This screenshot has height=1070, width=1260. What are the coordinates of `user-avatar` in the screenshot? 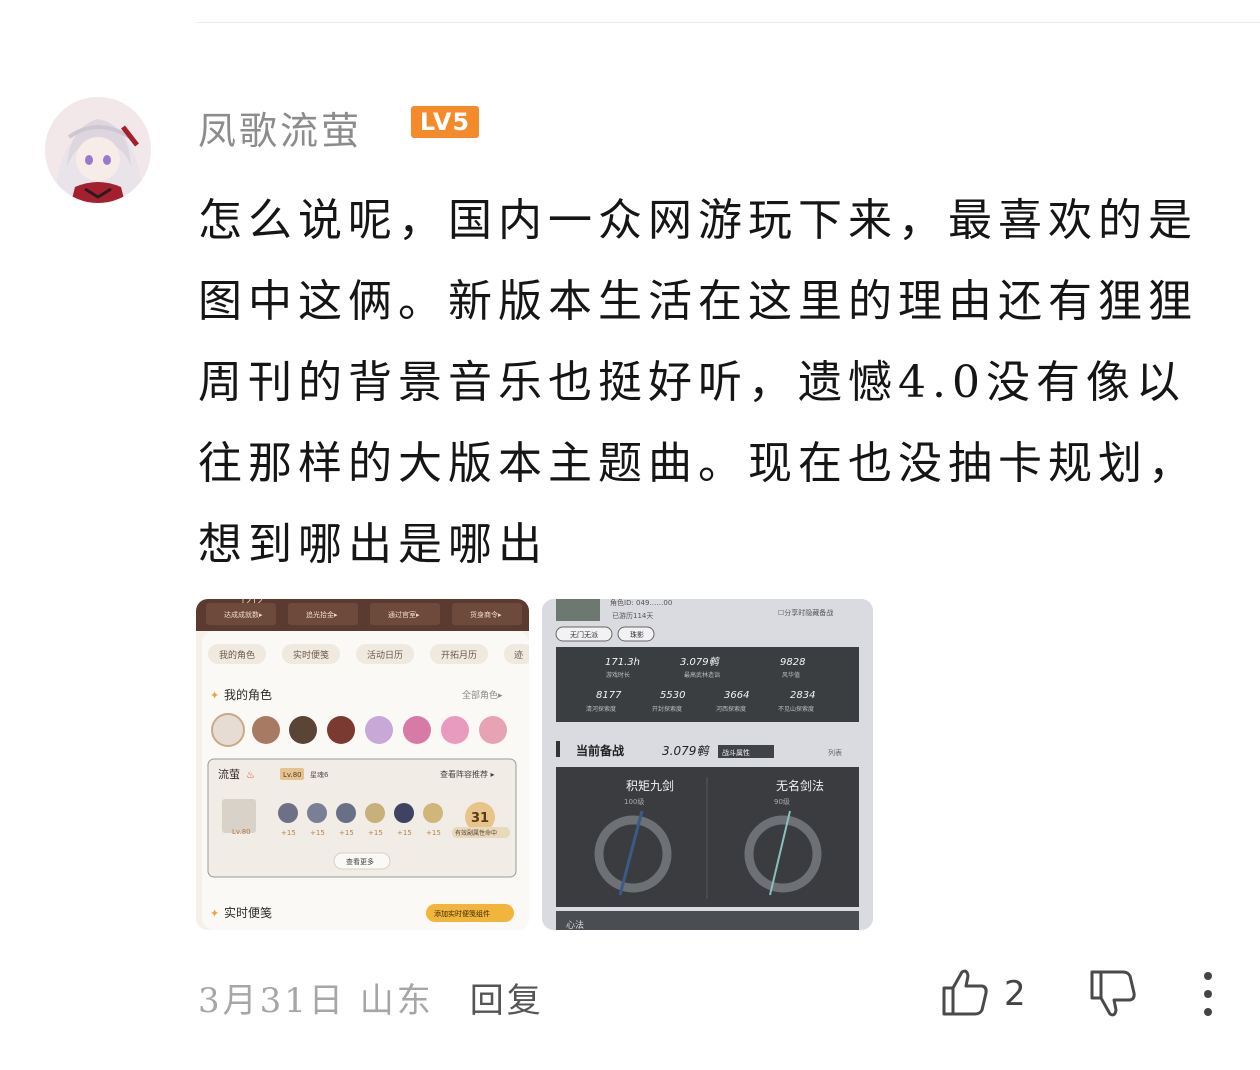 It's located at (98, 150).